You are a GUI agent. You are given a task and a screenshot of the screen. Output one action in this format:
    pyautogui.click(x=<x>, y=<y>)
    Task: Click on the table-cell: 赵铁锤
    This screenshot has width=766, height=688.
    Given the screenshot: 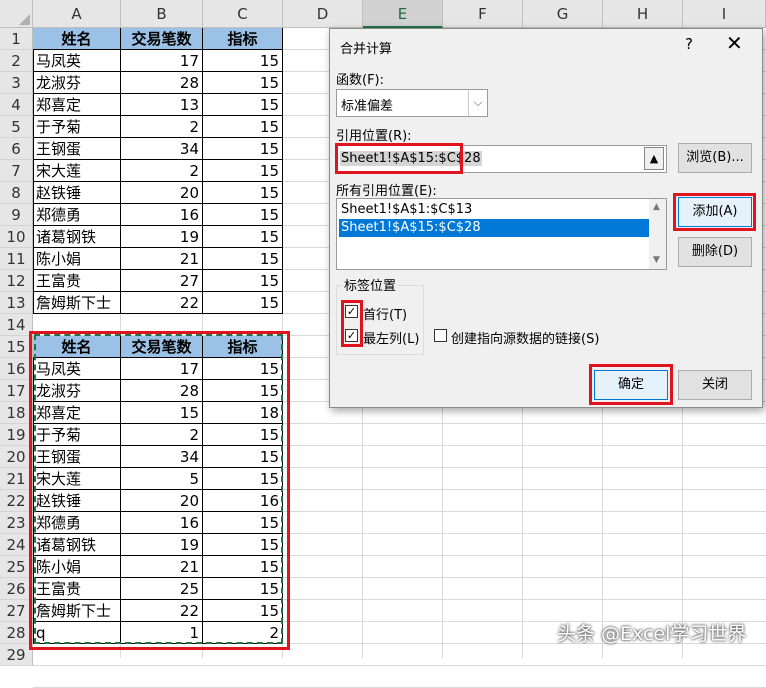 What is the action you would take?
    pyautogui.click(x=77, y=193)
    